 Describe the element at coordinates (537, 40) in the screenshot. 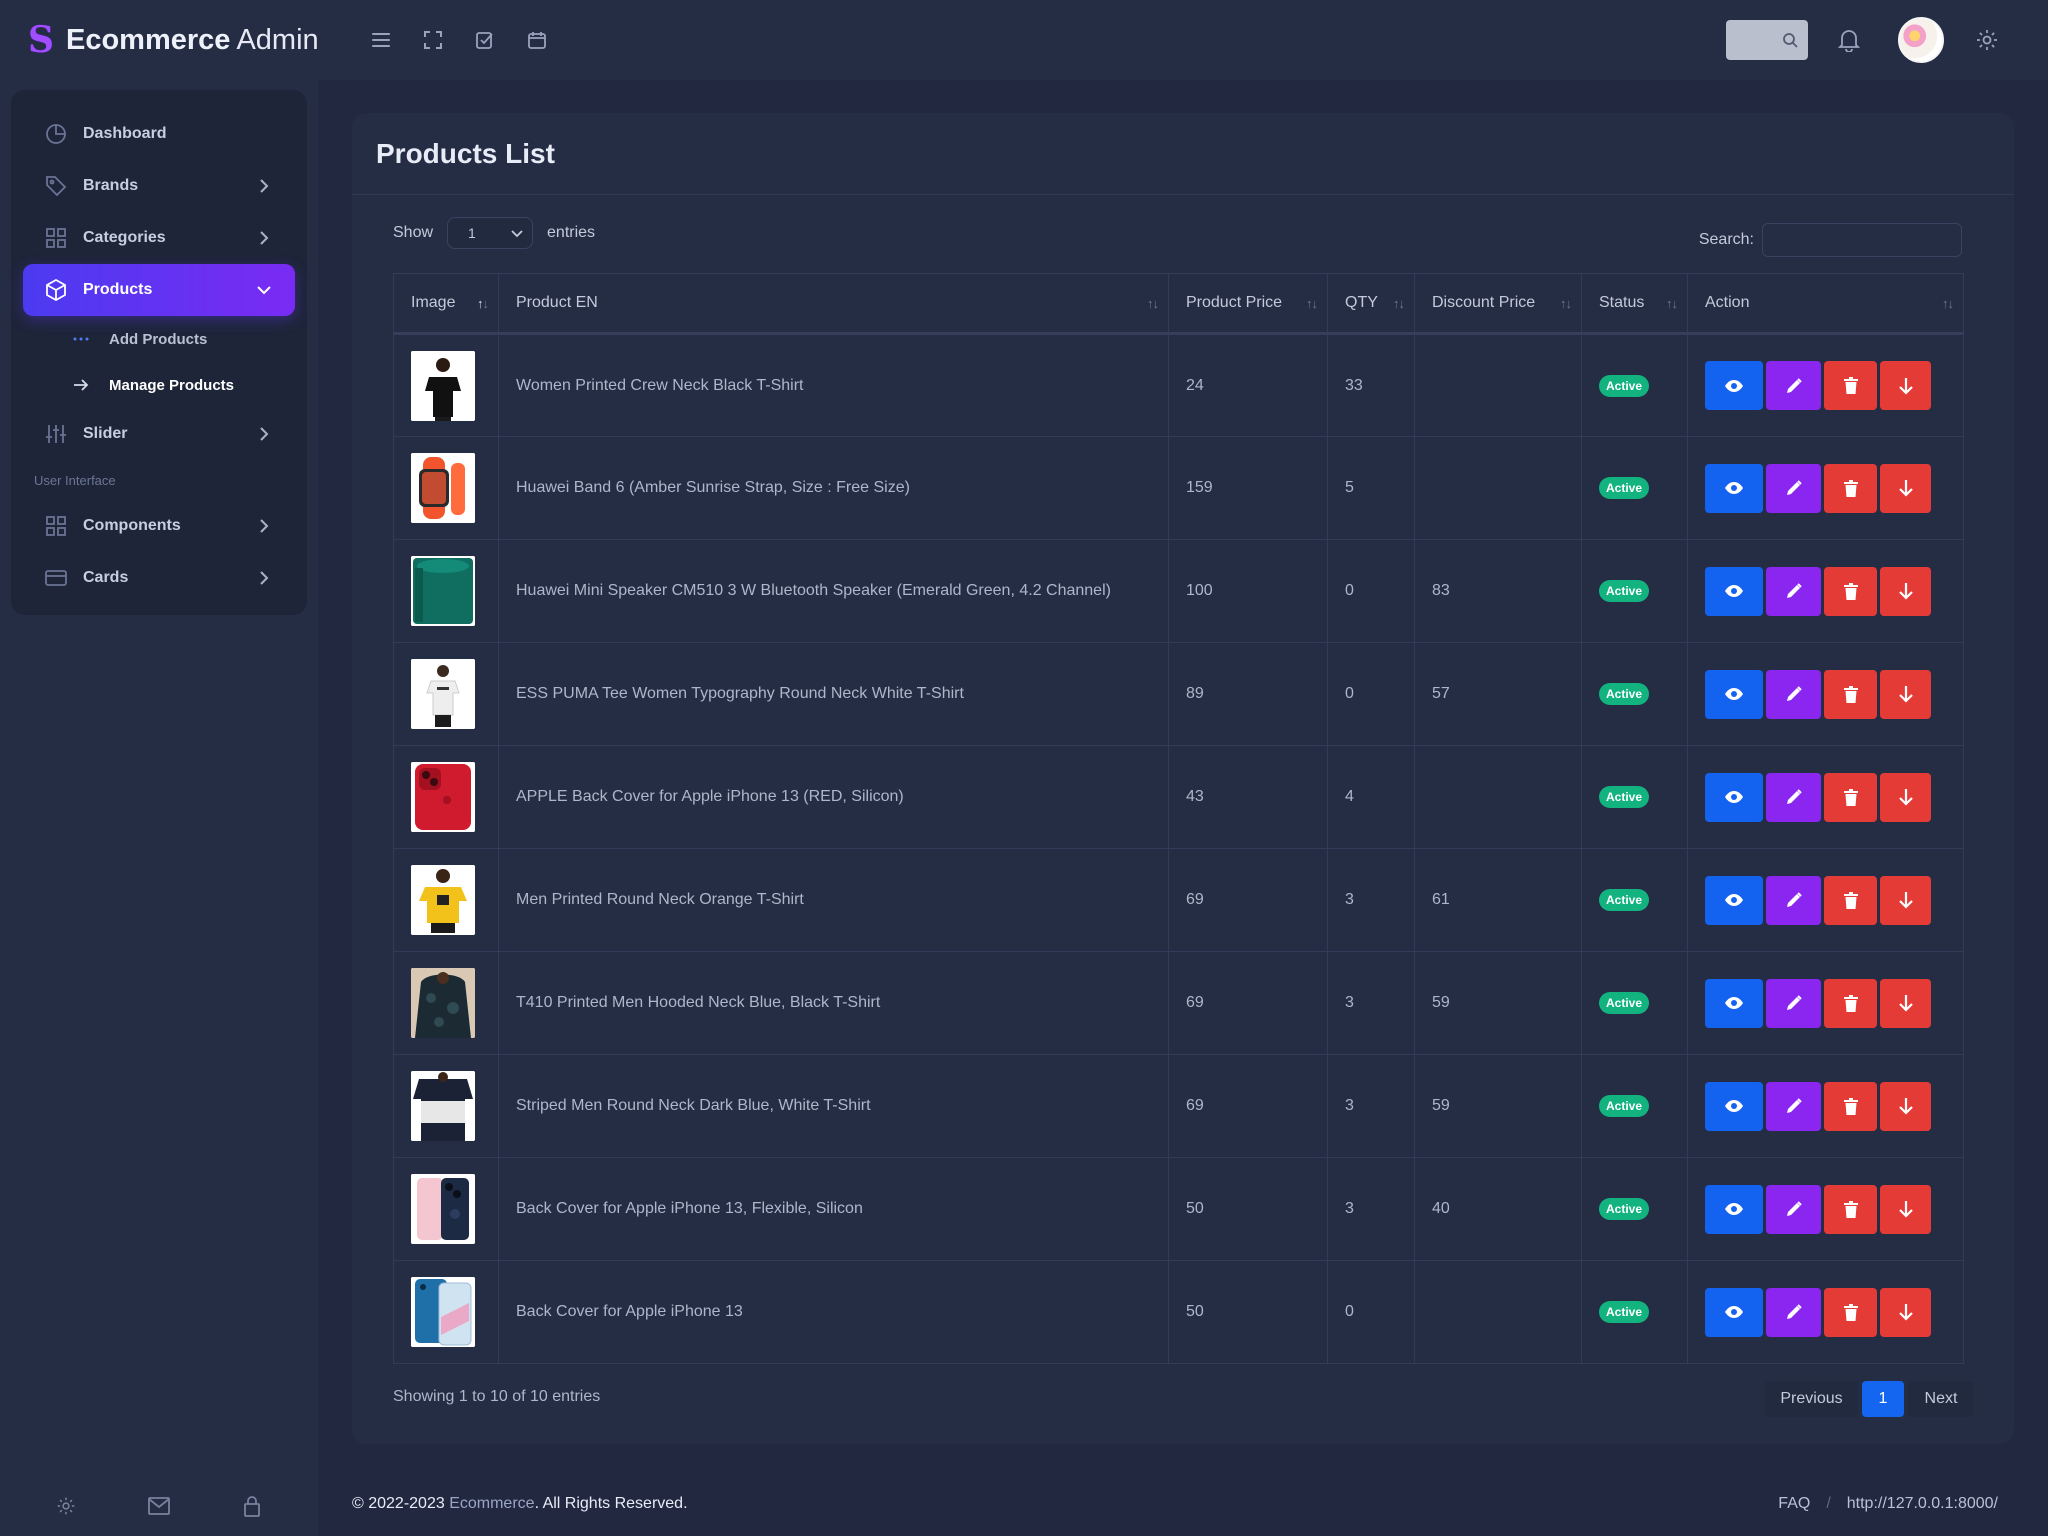

I see `calendar-icon` at that location.